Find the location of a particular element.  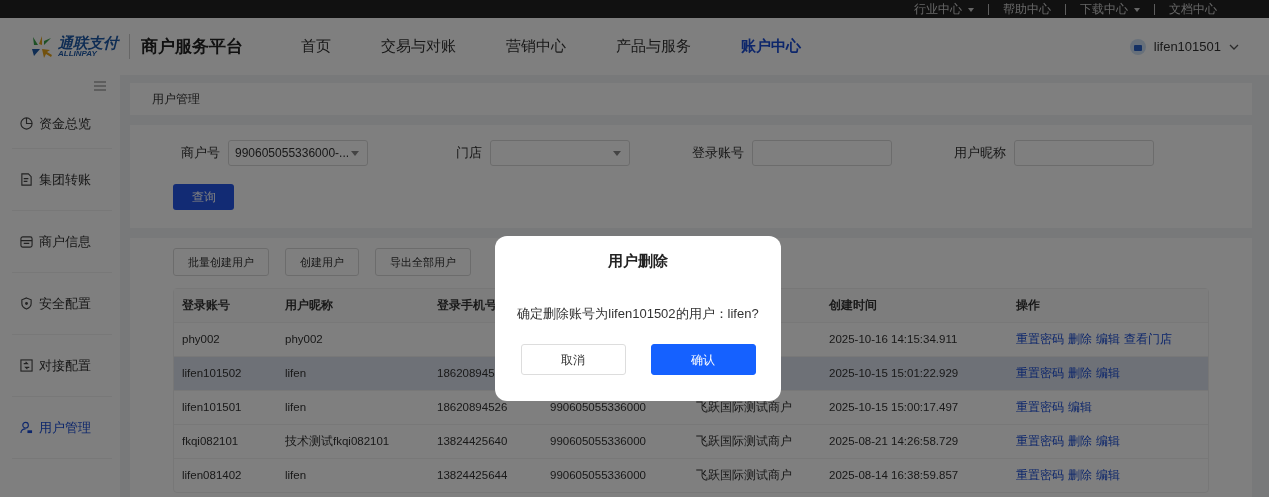

nav-item: 首页 is located at coordinates (316, 46).